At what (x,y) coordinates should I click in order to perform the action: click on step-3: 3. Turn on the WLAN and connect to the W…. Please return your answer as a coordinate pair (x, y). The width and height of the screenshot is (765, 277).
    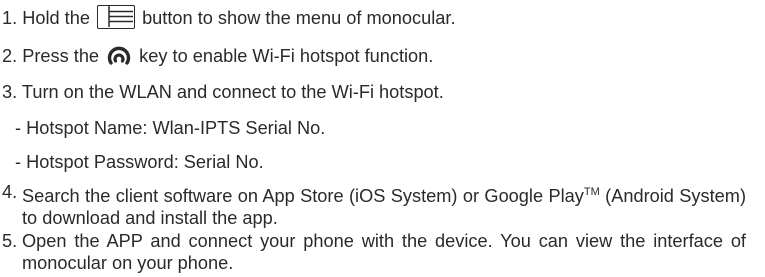
    Looking at the image, I should click on (223, 92).